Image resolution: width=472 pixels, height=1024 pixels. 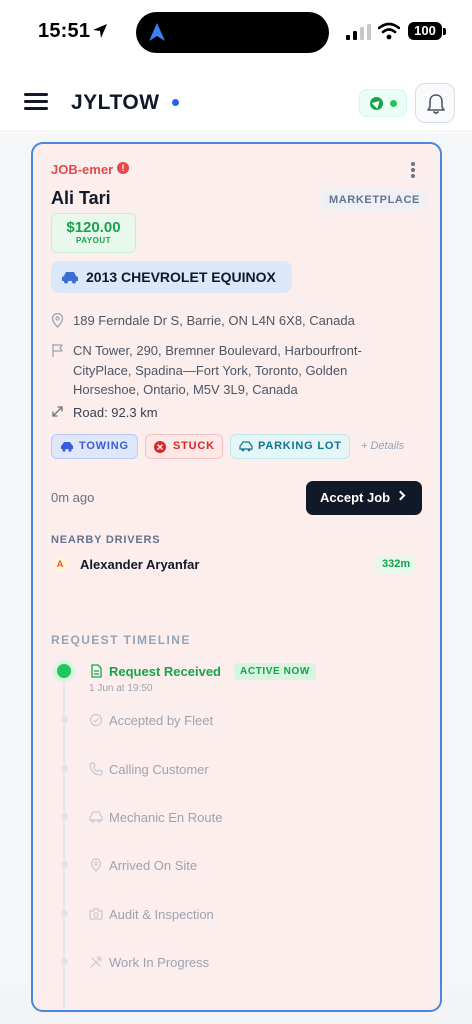 I want to click on check-circle-icon, so click(x=96, y=720).